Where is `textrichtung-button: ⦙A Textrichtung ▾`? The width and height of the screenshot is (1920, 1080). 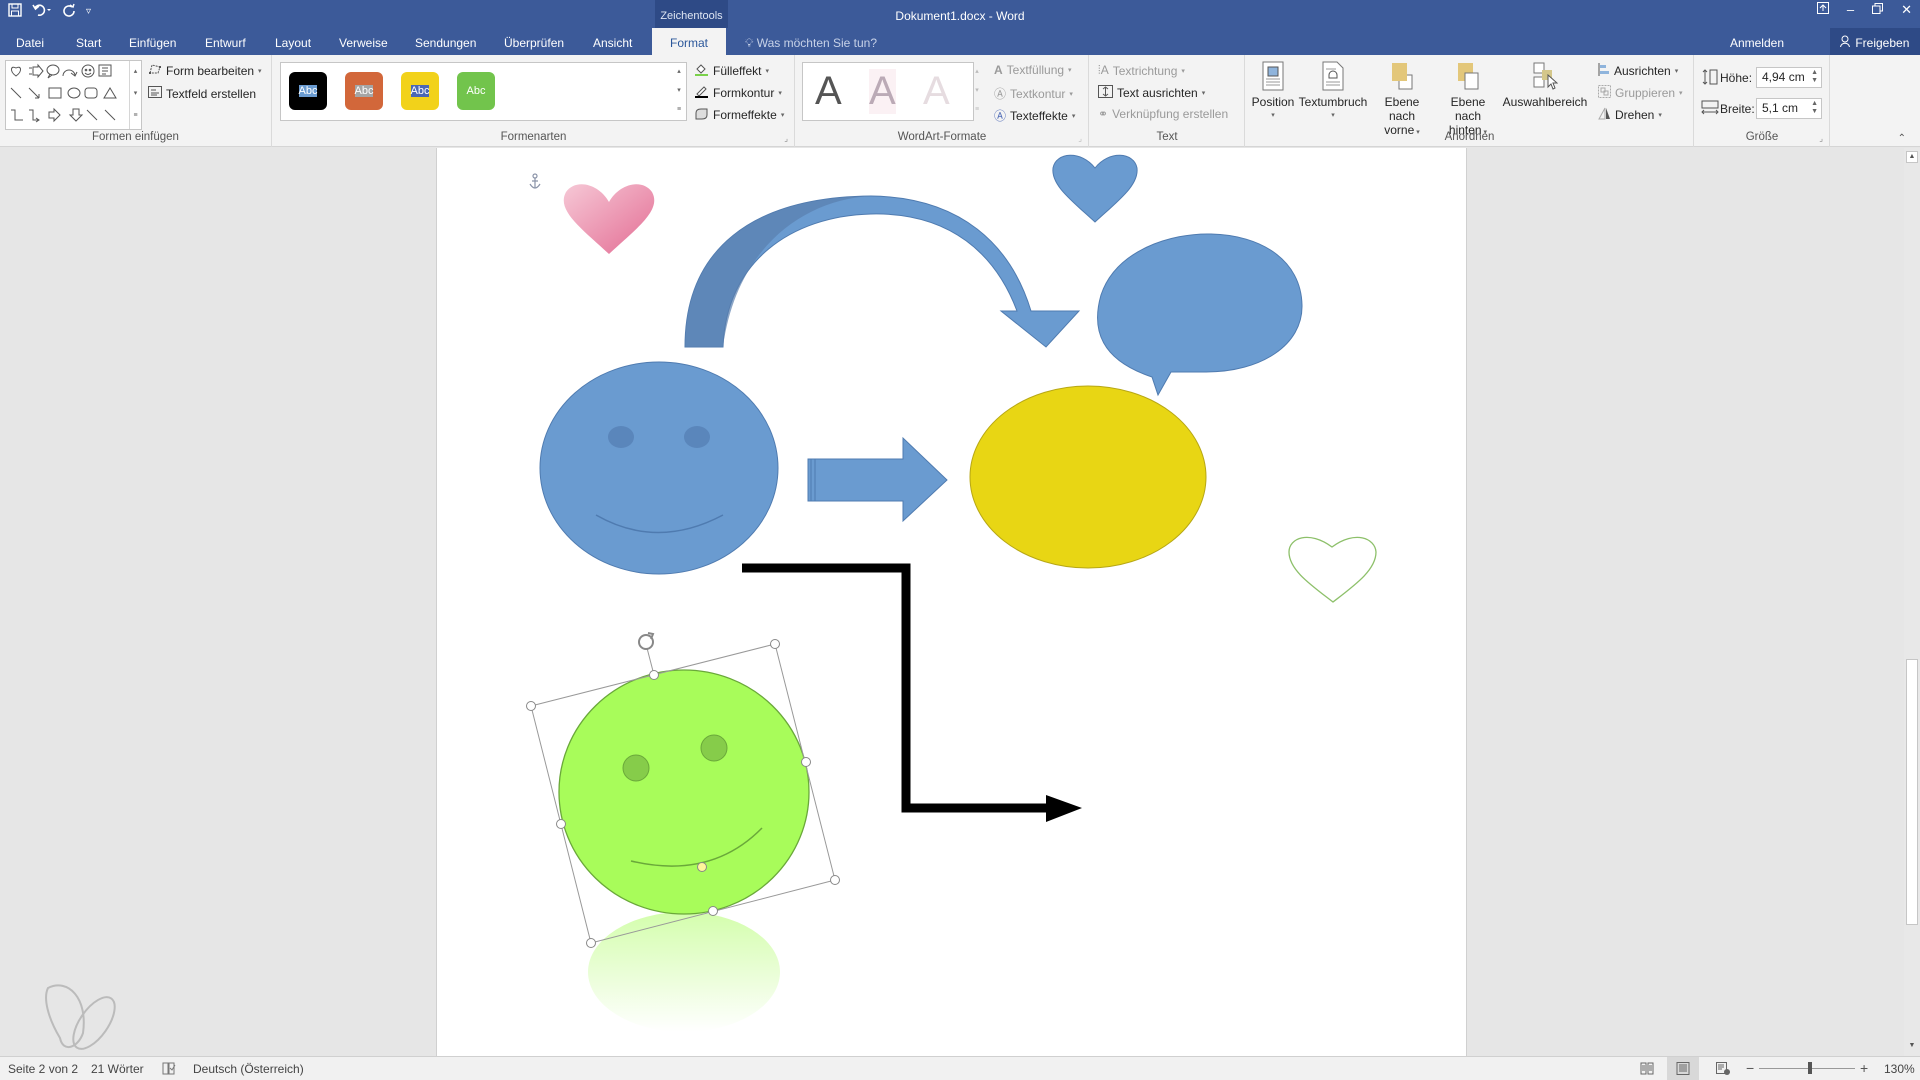 textrichtung-button: ⦙A Textrichtung ▾ is located at coordinates (1141, 70).